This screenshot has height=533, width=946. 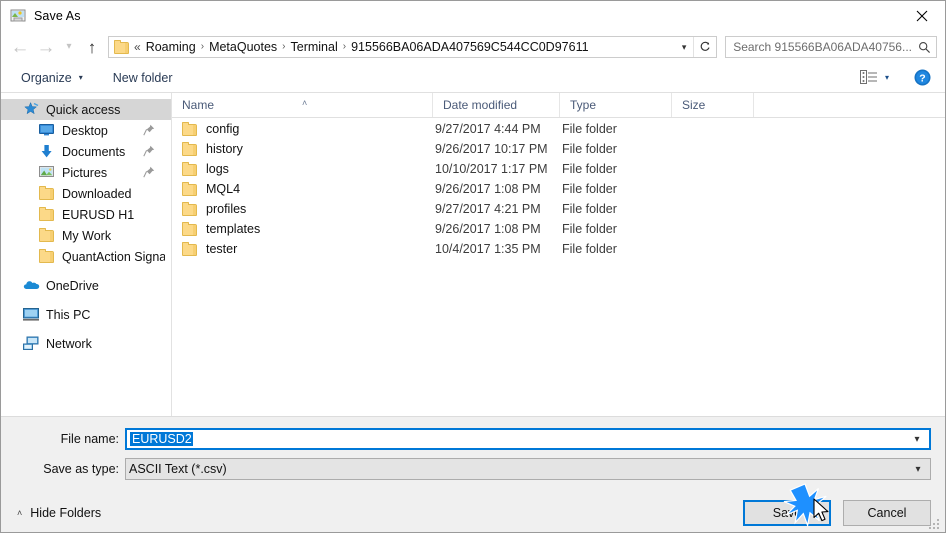 What do you see at coordinates (46, 47) in the screenshot?
I see `forward-button: →` at bounding box center [46, 47].